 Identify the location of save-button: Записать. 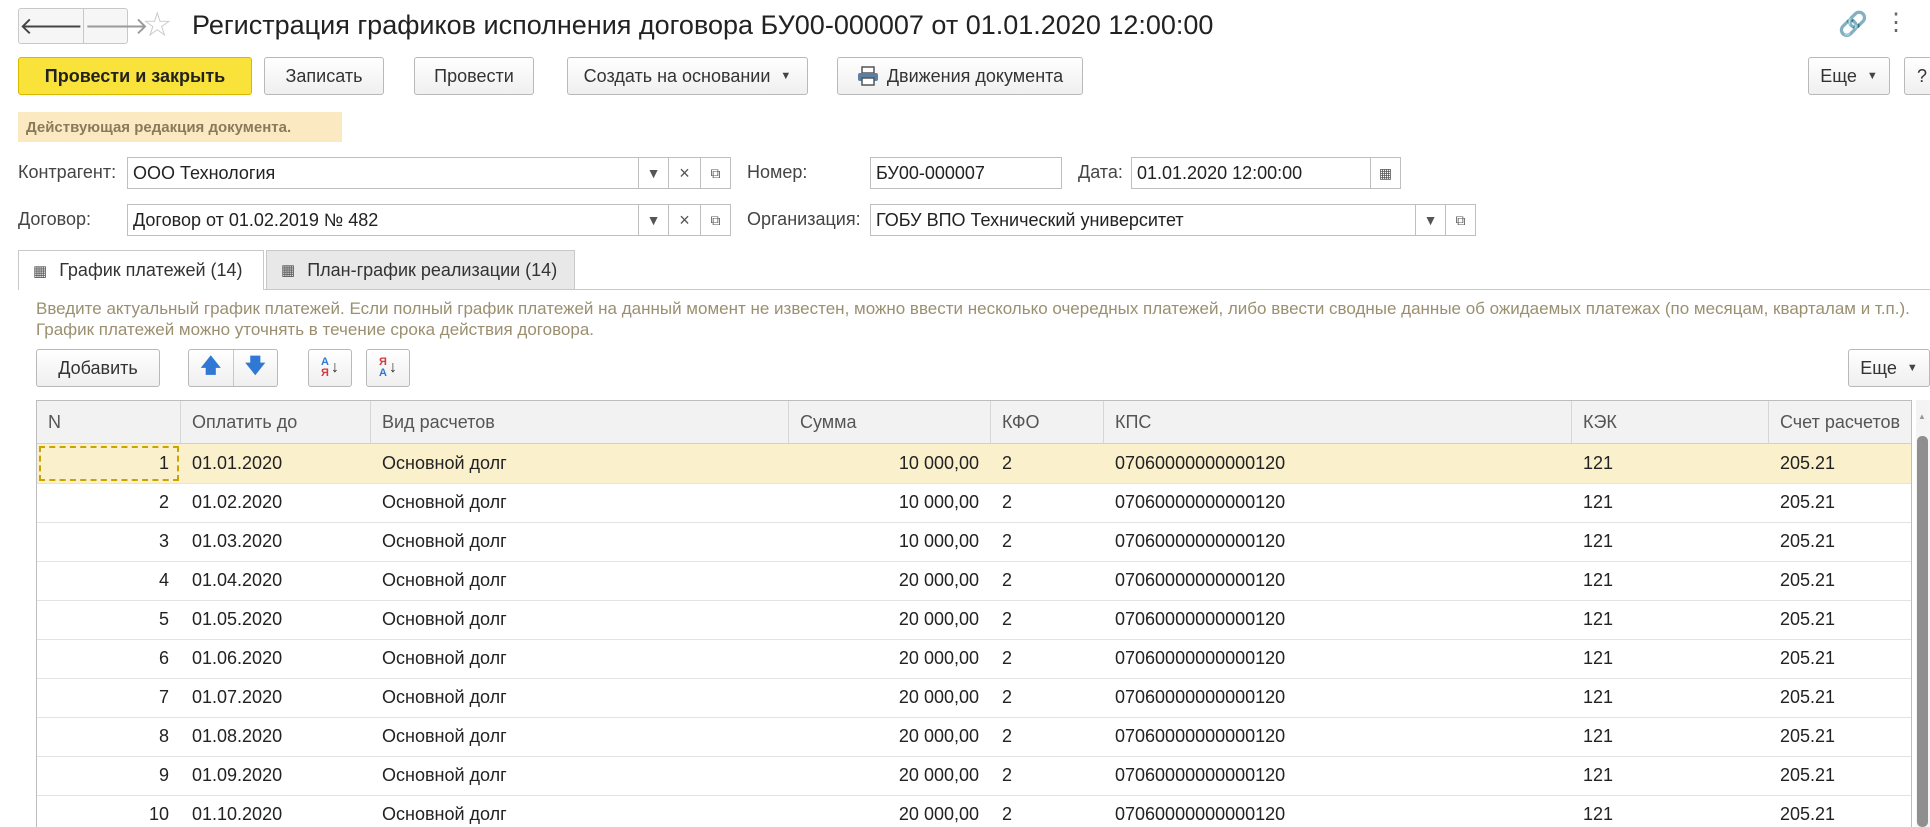
(324, 76).